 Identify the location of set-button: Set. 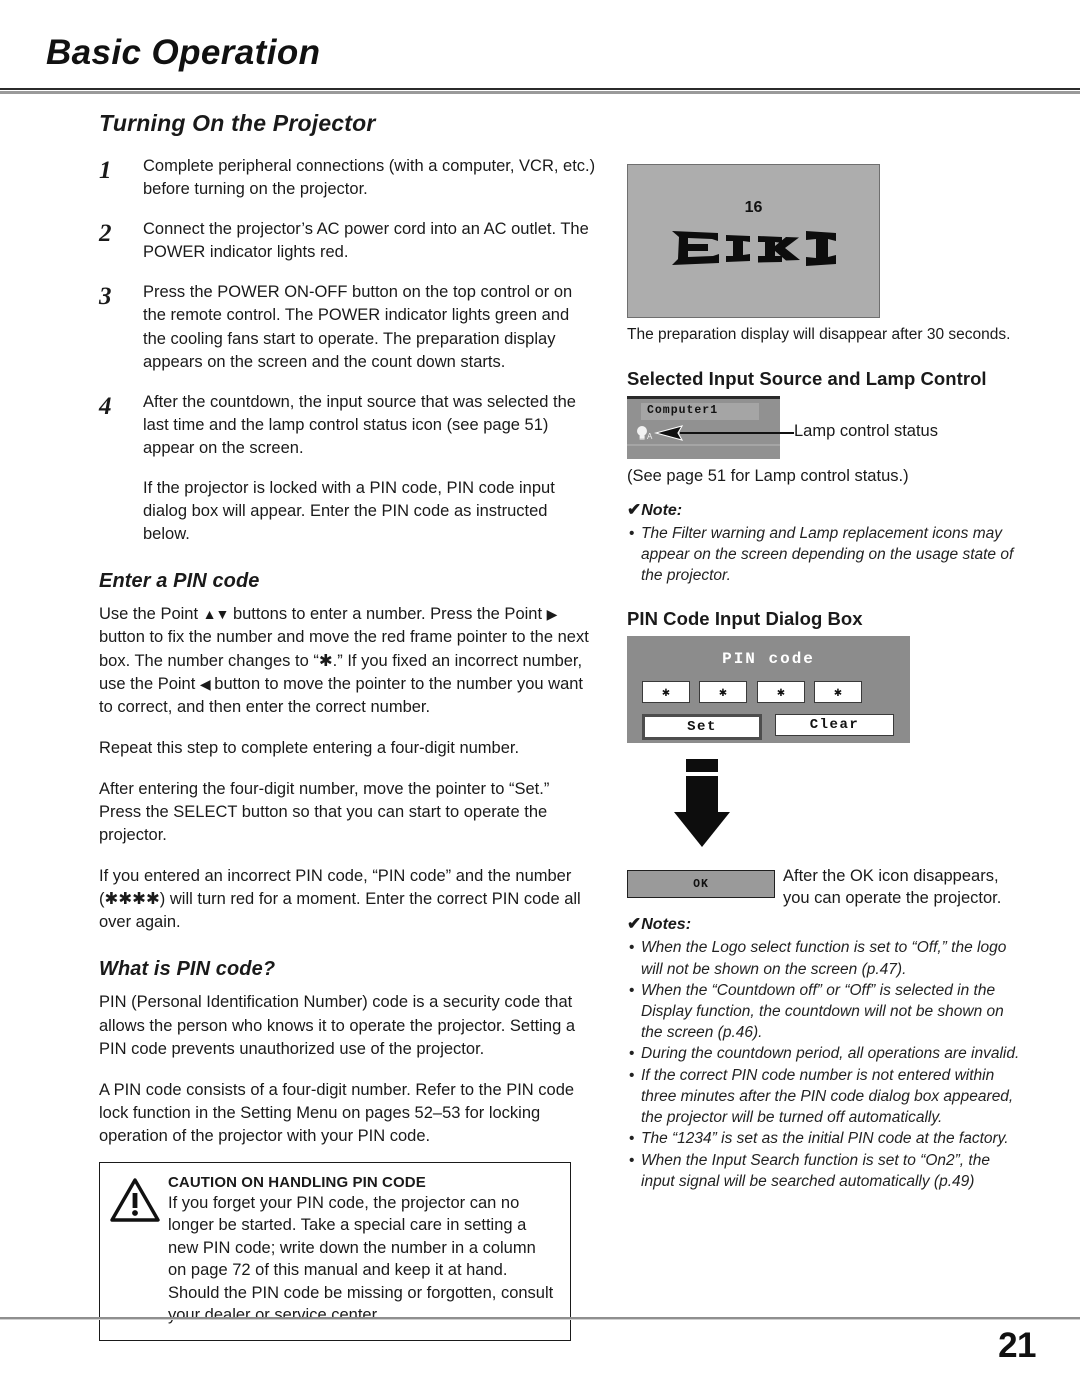
(702, 727).